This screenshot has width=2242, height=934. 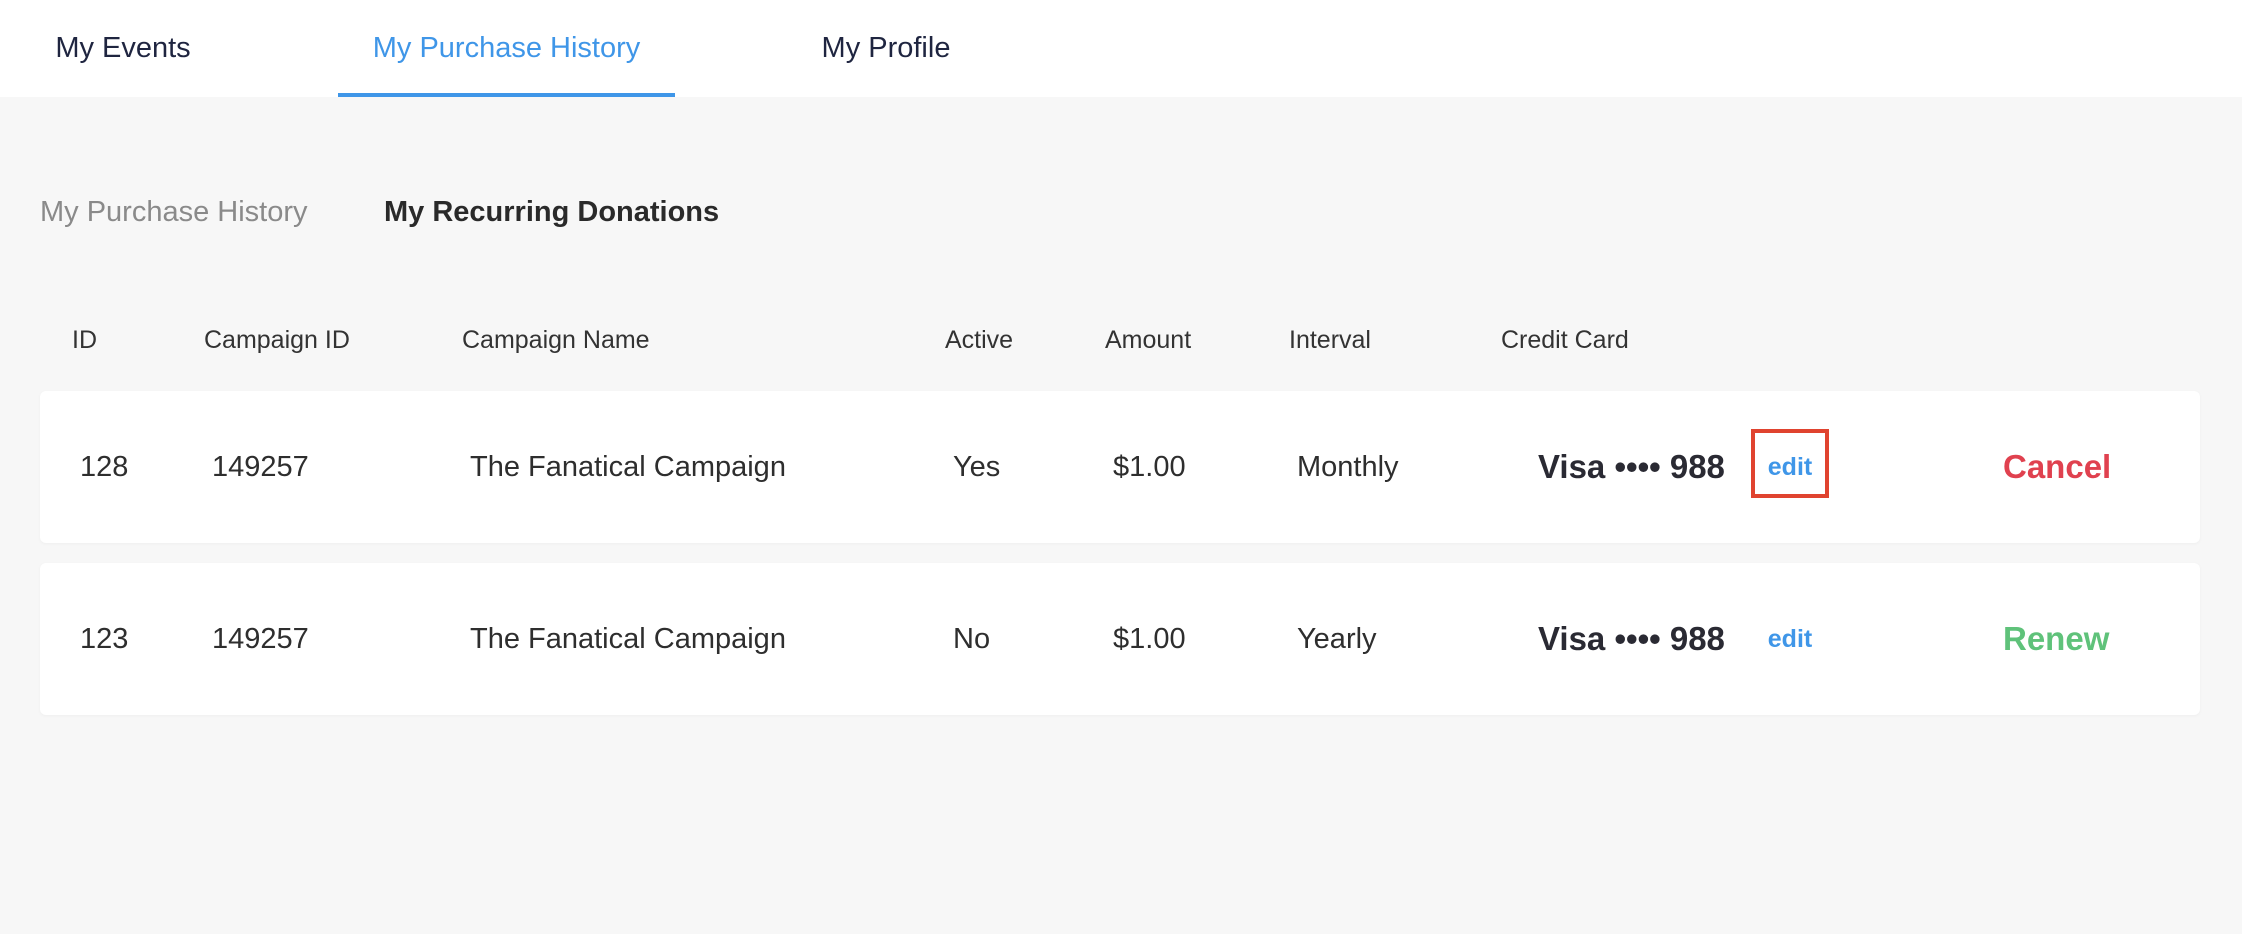 What do you see at coordinates (174, 212) in the screenshot?
I see `subtab-purchase-history: My Purchase History` at bounding box center [174, 212].